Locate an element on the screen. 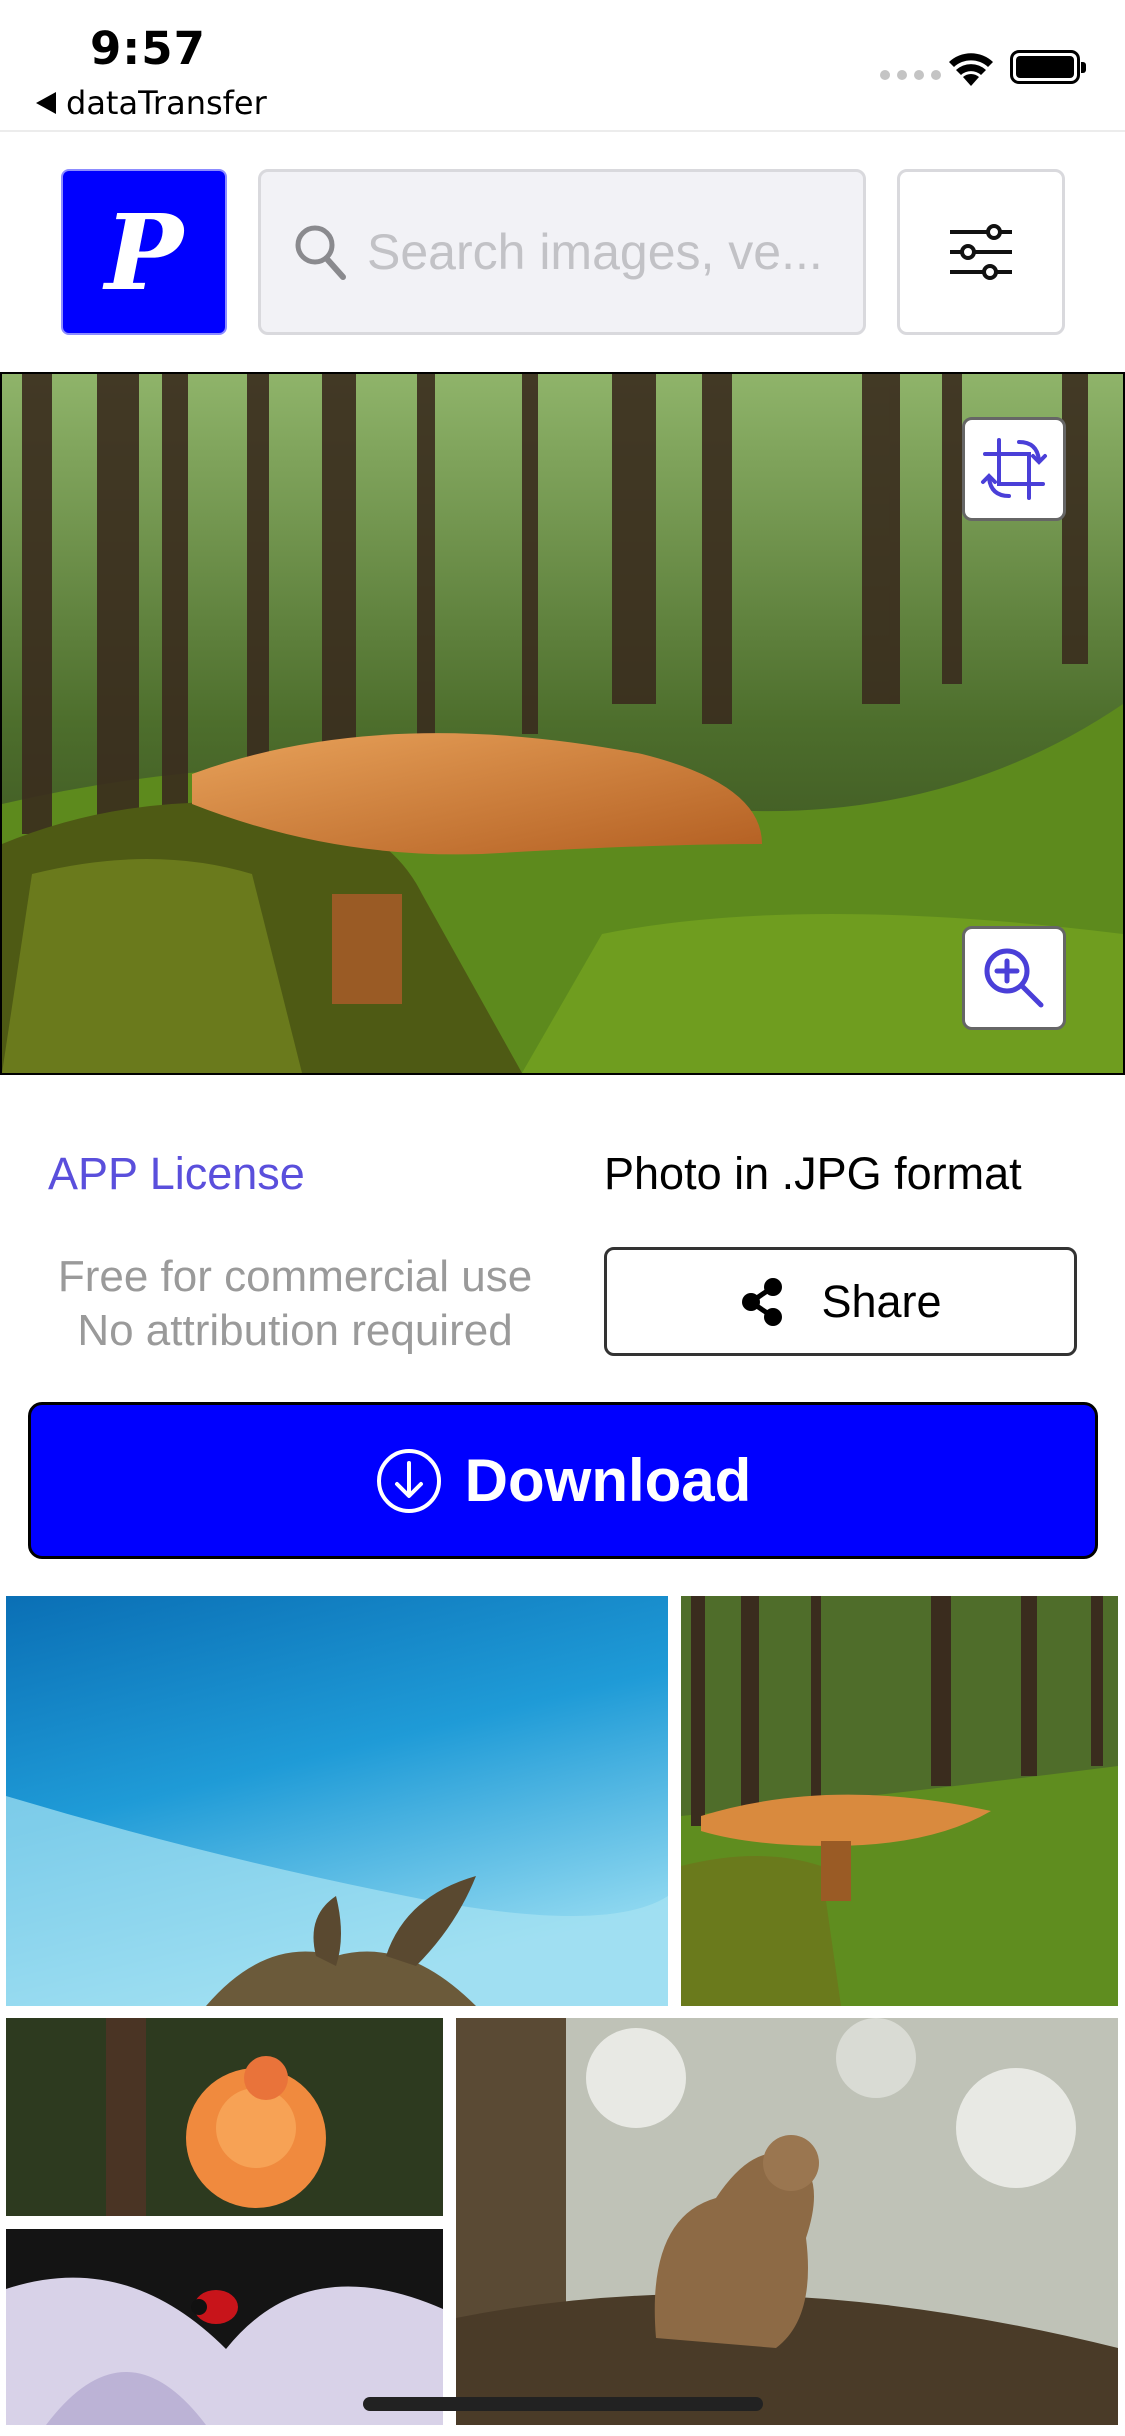  grid-image-turtle is located at coordinates (337, 1801).